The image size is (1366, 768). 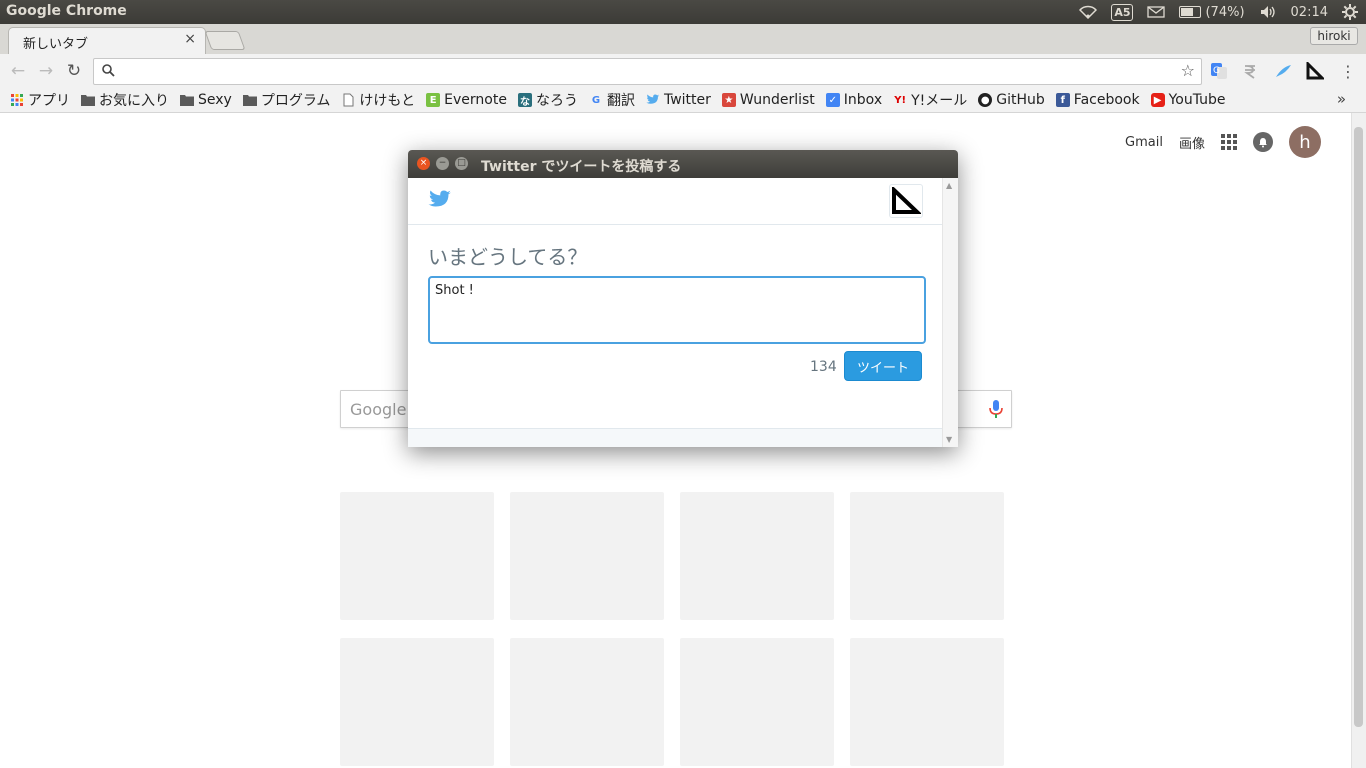 What do you see at coordinates (66, 11) in the screenshot?
I see `active-app-title: Google Chrome` at bounding box center [66, 11].